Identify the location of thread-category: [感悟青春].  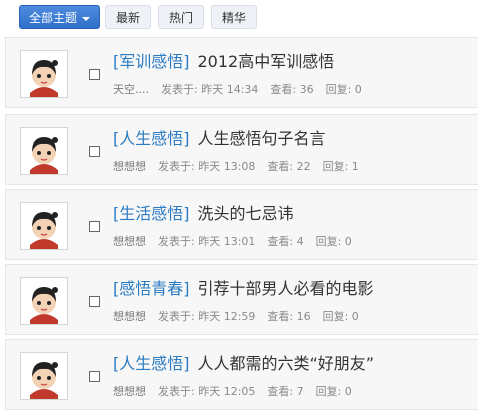
(151, 288).